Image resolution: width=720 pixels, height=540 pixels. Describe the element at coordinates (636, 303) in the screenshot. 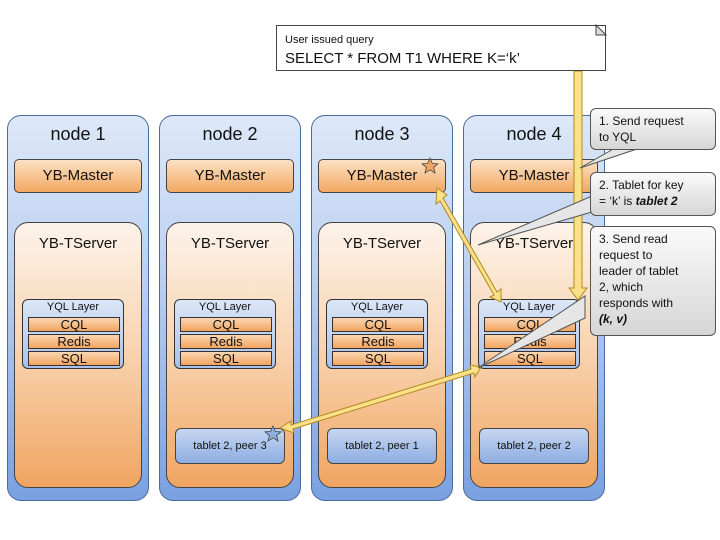

I see `callout-3-line: responds with` at that location.